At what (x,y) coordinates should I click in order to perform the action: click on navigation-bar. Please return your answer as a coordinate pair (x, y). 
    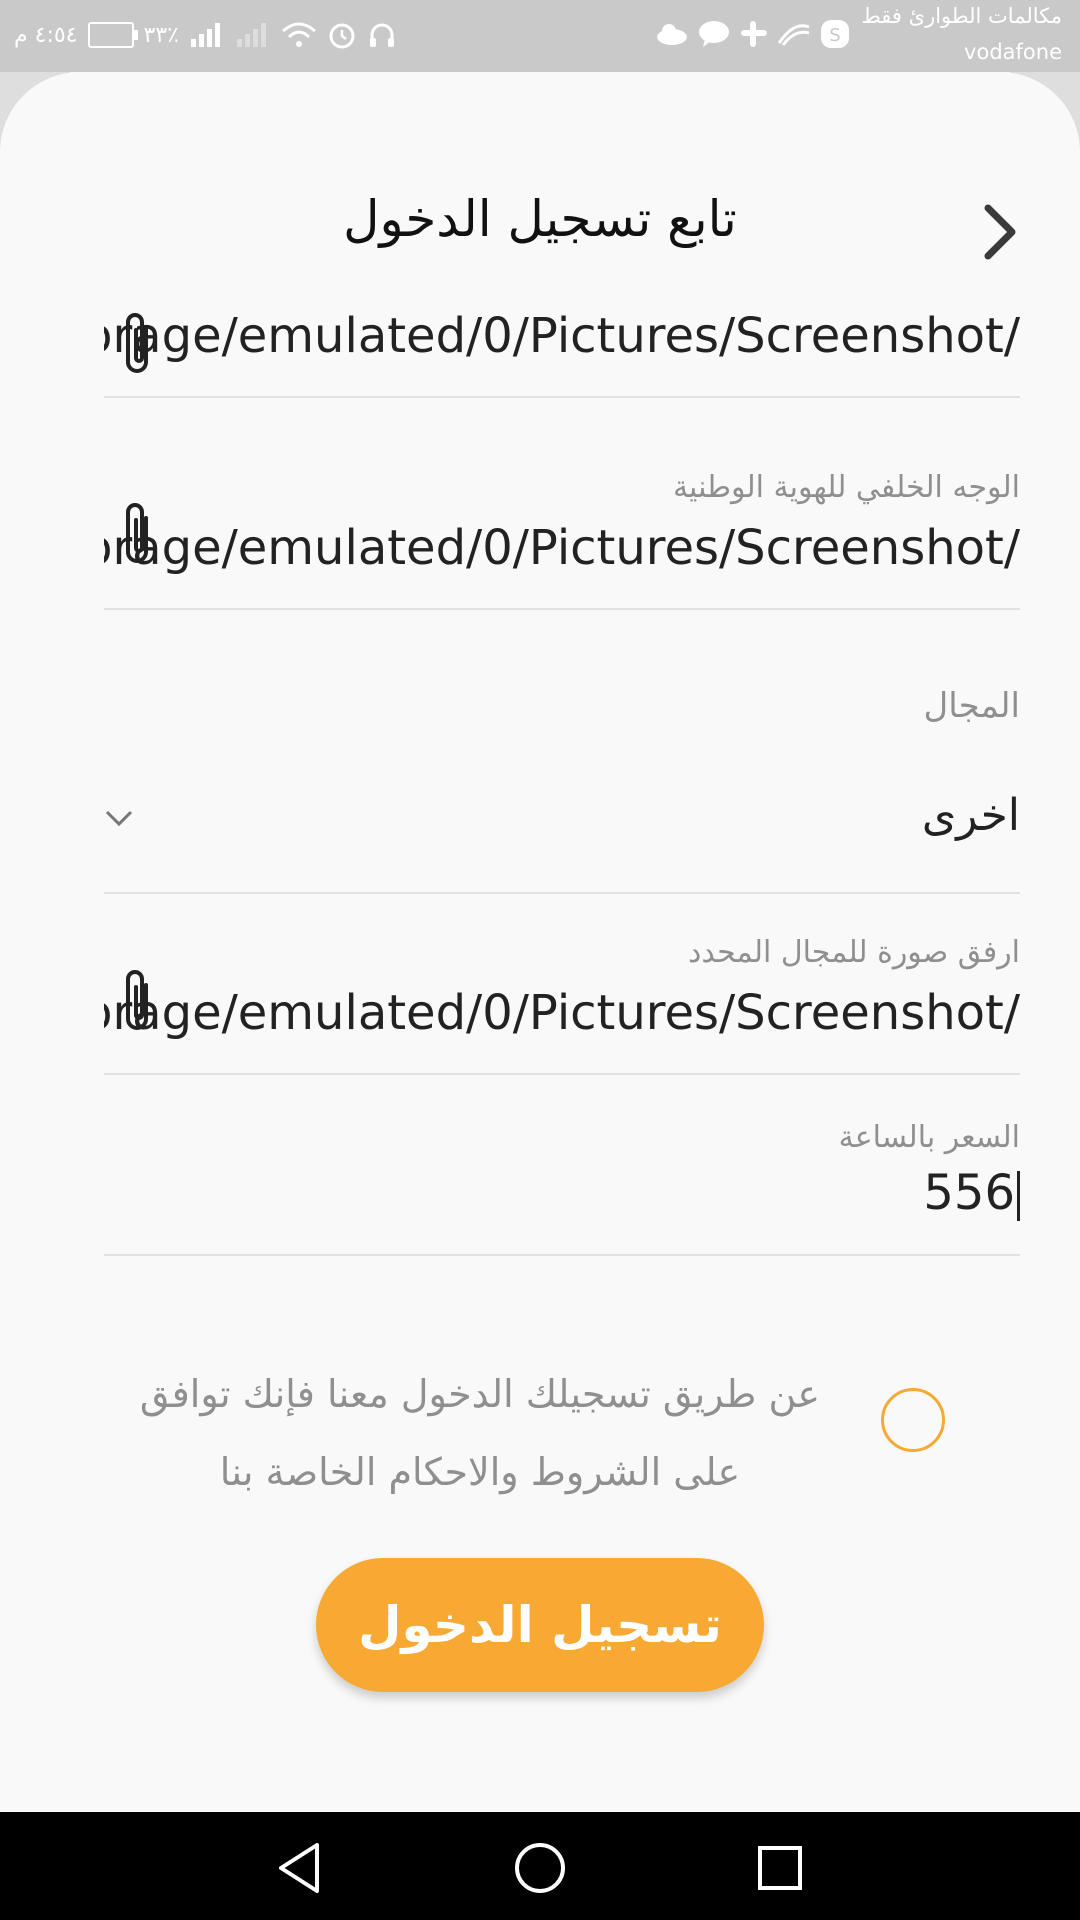
    Looking at the image, I should click on (540, 1866).